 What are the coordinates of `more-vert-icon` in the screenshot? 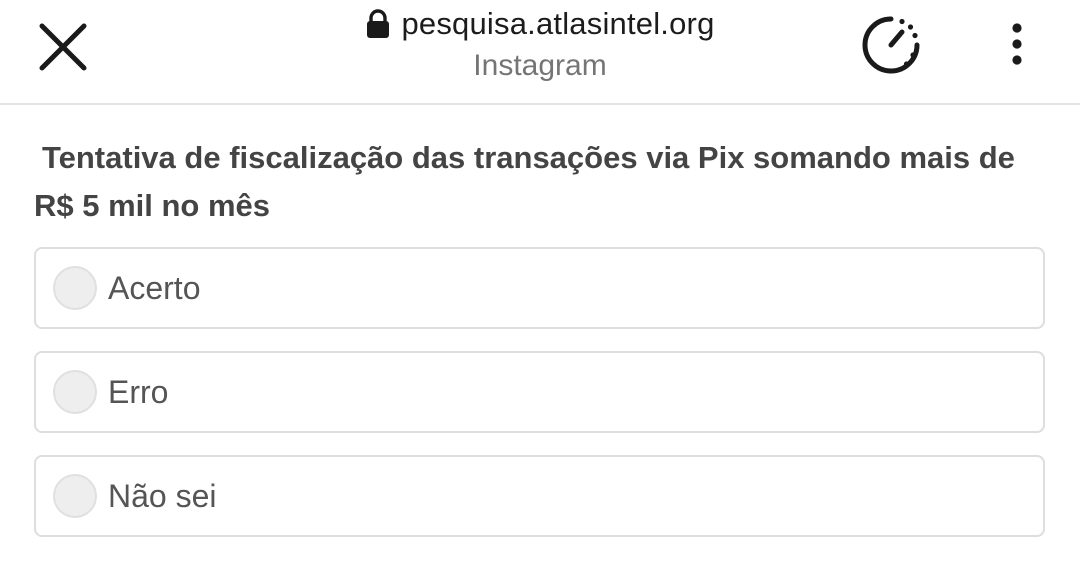 It's located at (1017, 44).